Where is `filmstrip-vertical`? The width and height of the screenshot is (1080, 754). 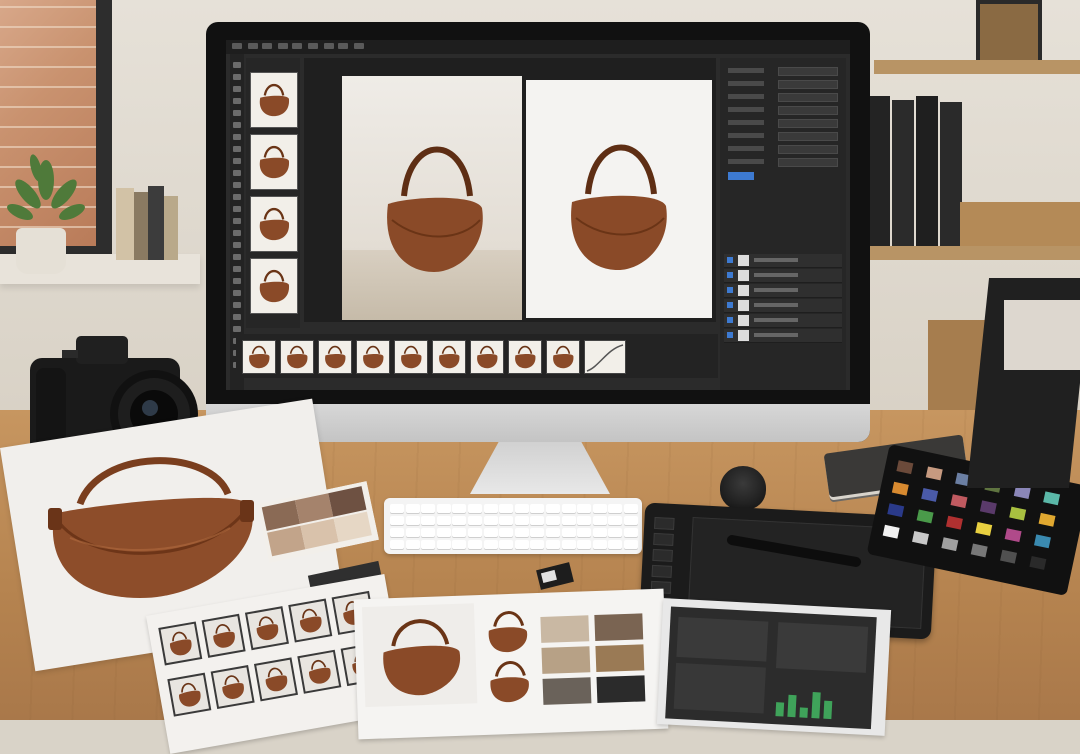
filmstrip-vertical is located at coordinates (273, 193).